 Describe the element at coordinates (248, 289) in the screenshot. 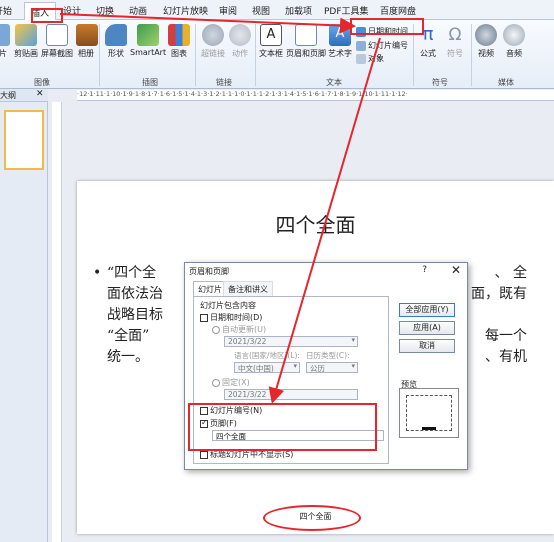

I see `tab-notes-handouts: 备注和讲义` at that location.